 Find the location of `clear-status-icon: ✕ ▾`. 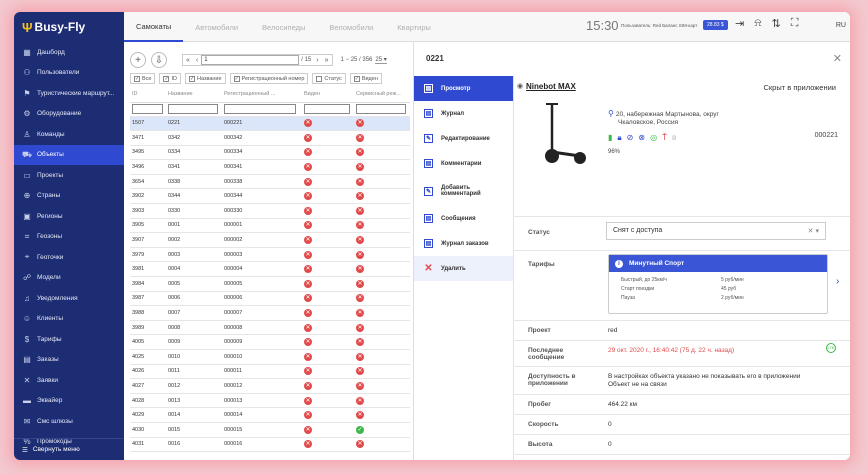

clear-status-icon: ✕ ▾ is located at coordinates (813, 231).